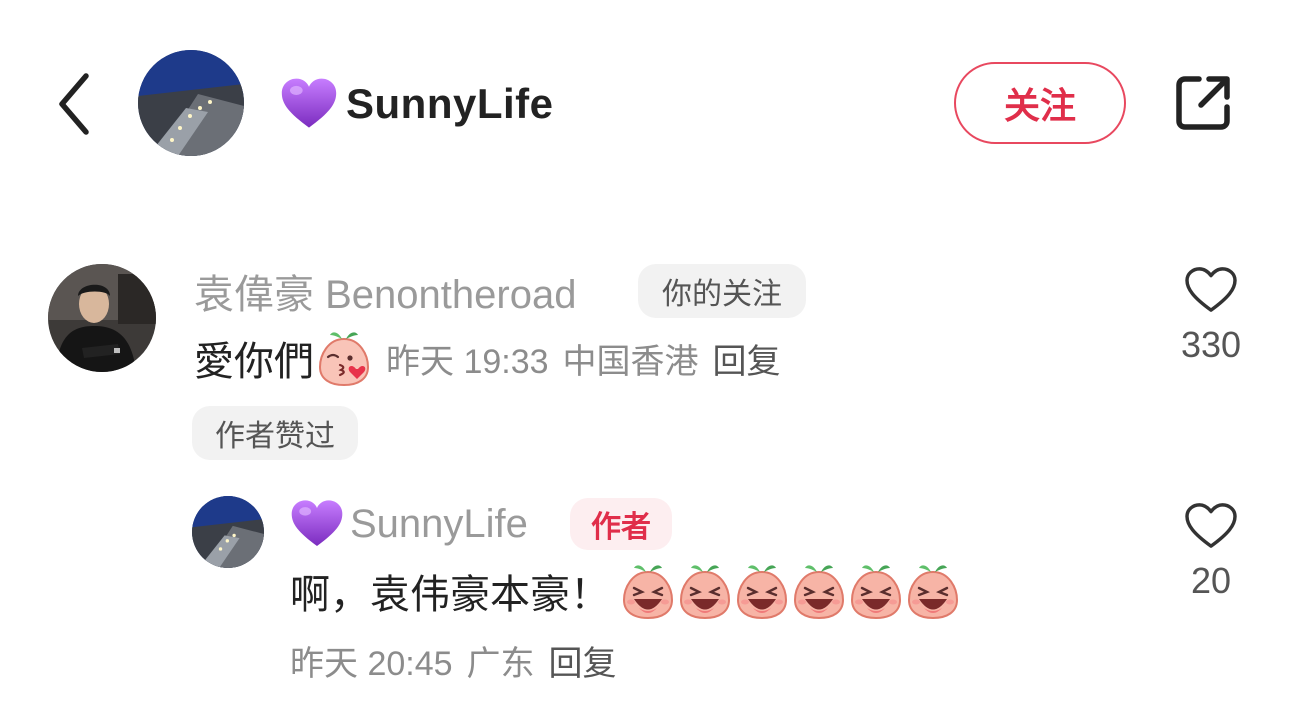 Image resolution: width=1290 pixels, height=725 pixels. I want to click on chevron-left-icon, so click(74, 104).